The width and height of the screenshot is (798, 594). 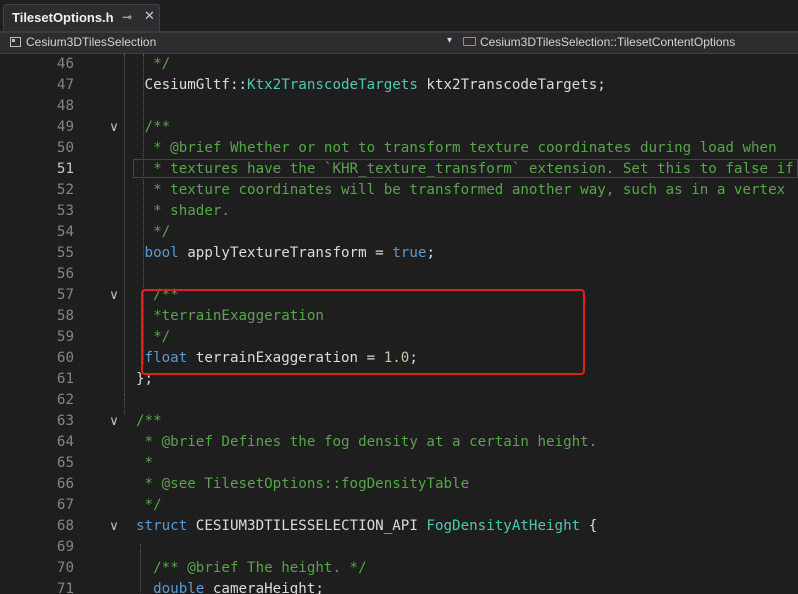 I want to click on chevron-down-icon: ▾, so click(x=449, y=40).